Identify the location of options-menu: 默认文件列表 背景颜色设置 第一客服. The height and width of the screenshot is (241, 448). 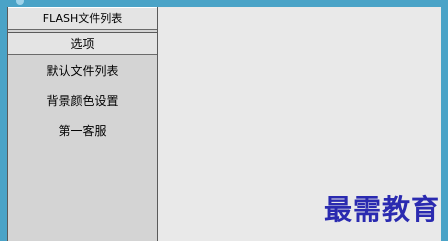
(82, 102).